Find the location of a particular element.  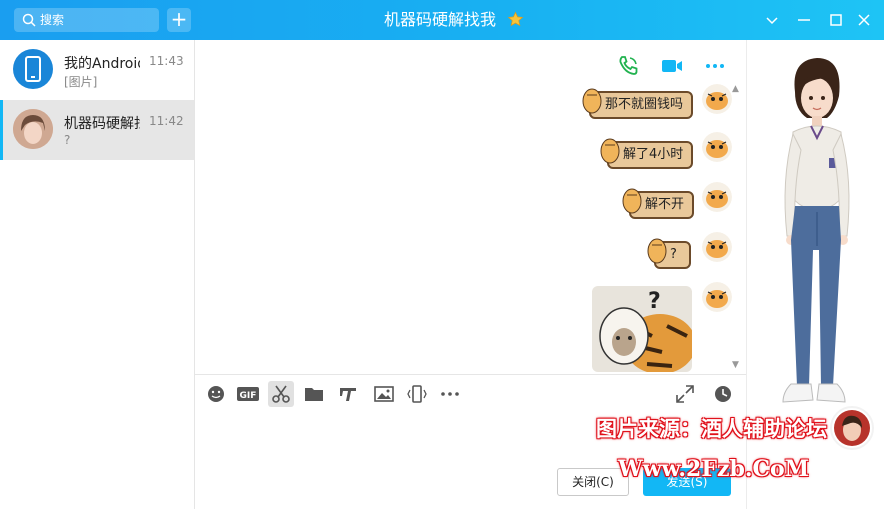

contact-avatar is located at coordinates (33, 129).